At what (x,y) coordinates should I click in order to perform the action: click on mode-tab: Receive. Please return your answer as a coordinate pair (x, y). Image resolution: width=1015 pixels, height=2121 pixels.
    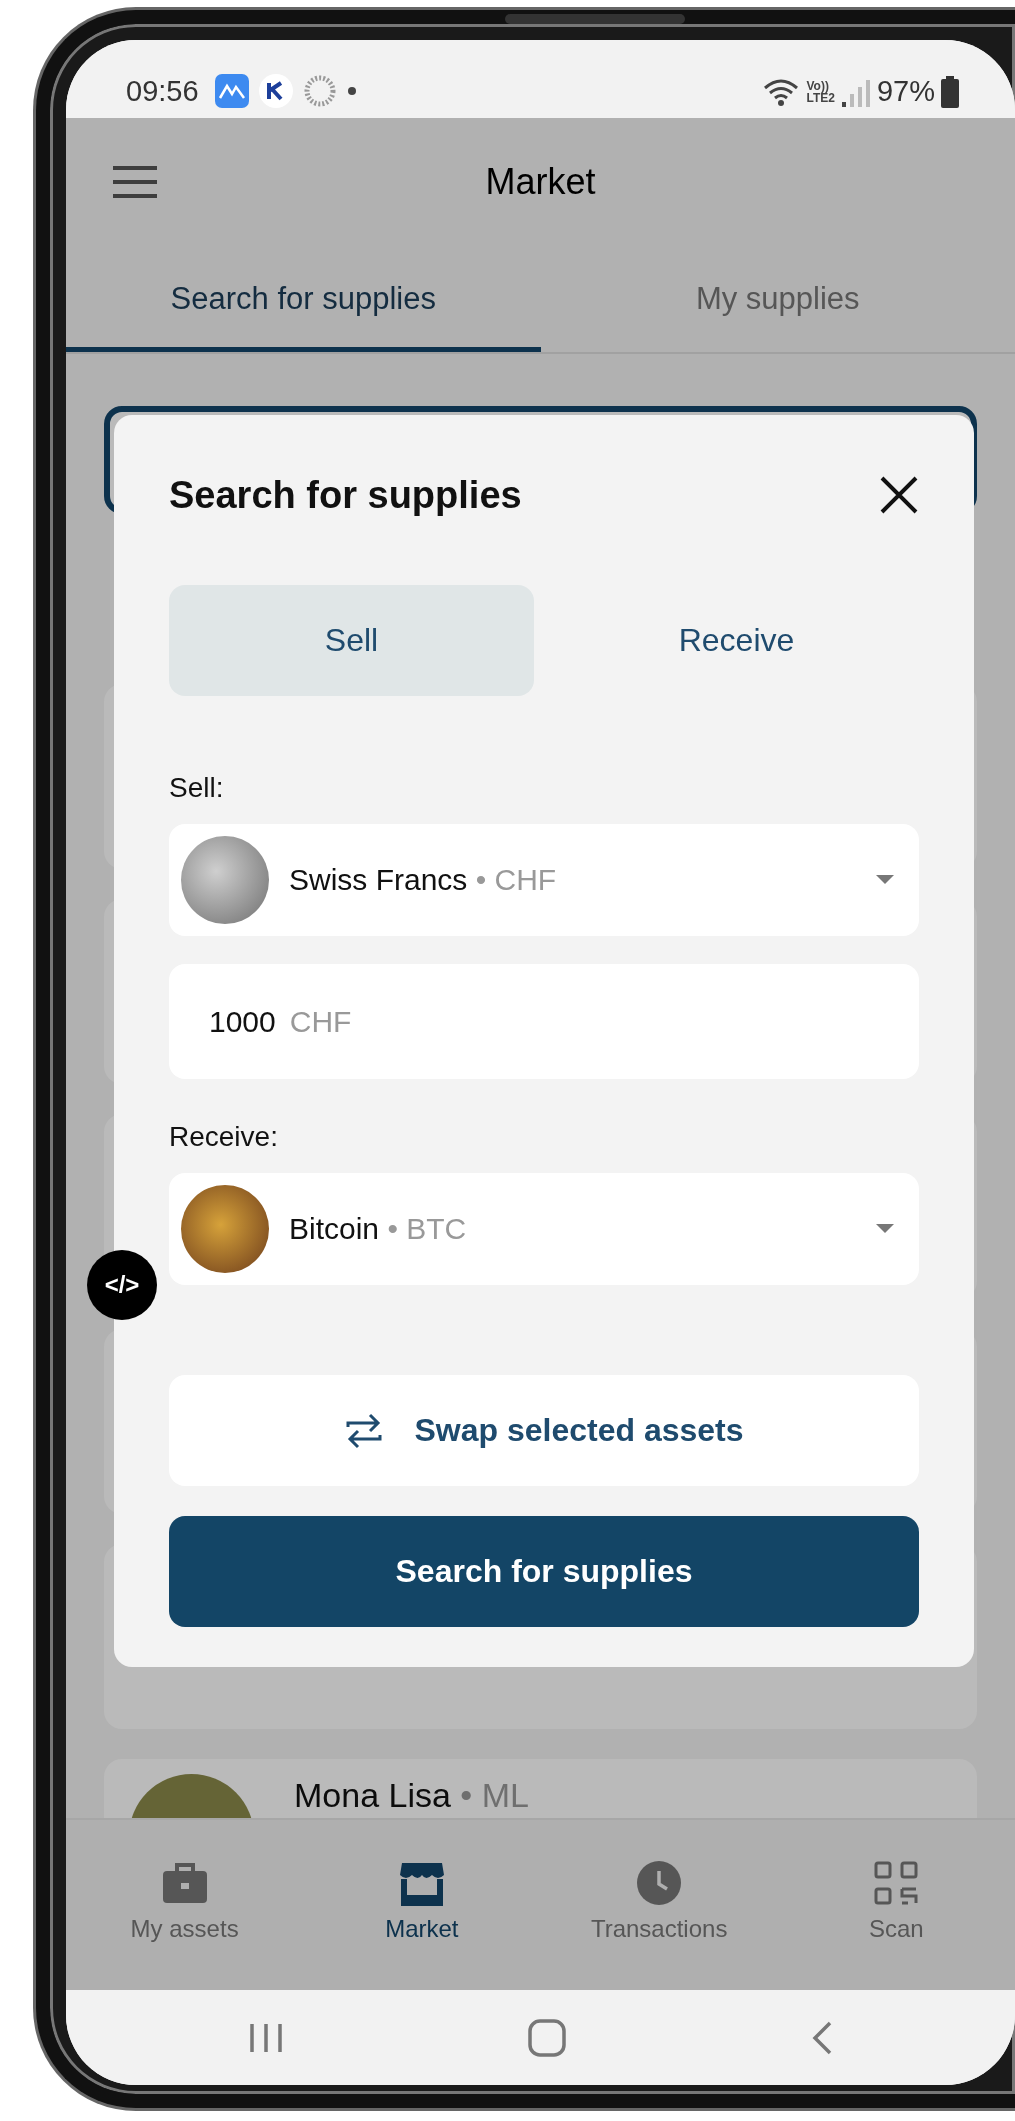
    Looking at the image, I should click on (736, 640).